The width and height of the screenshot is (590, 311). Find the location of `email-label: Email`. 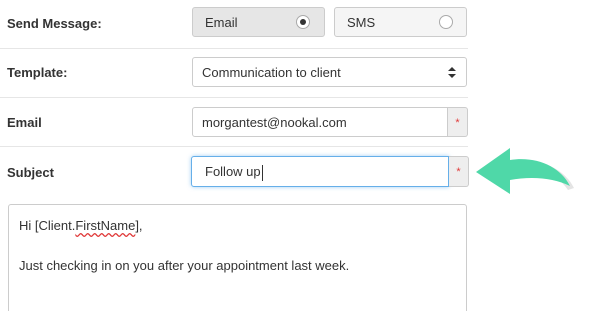

email-label: Email is located at coordinates (24, 122).